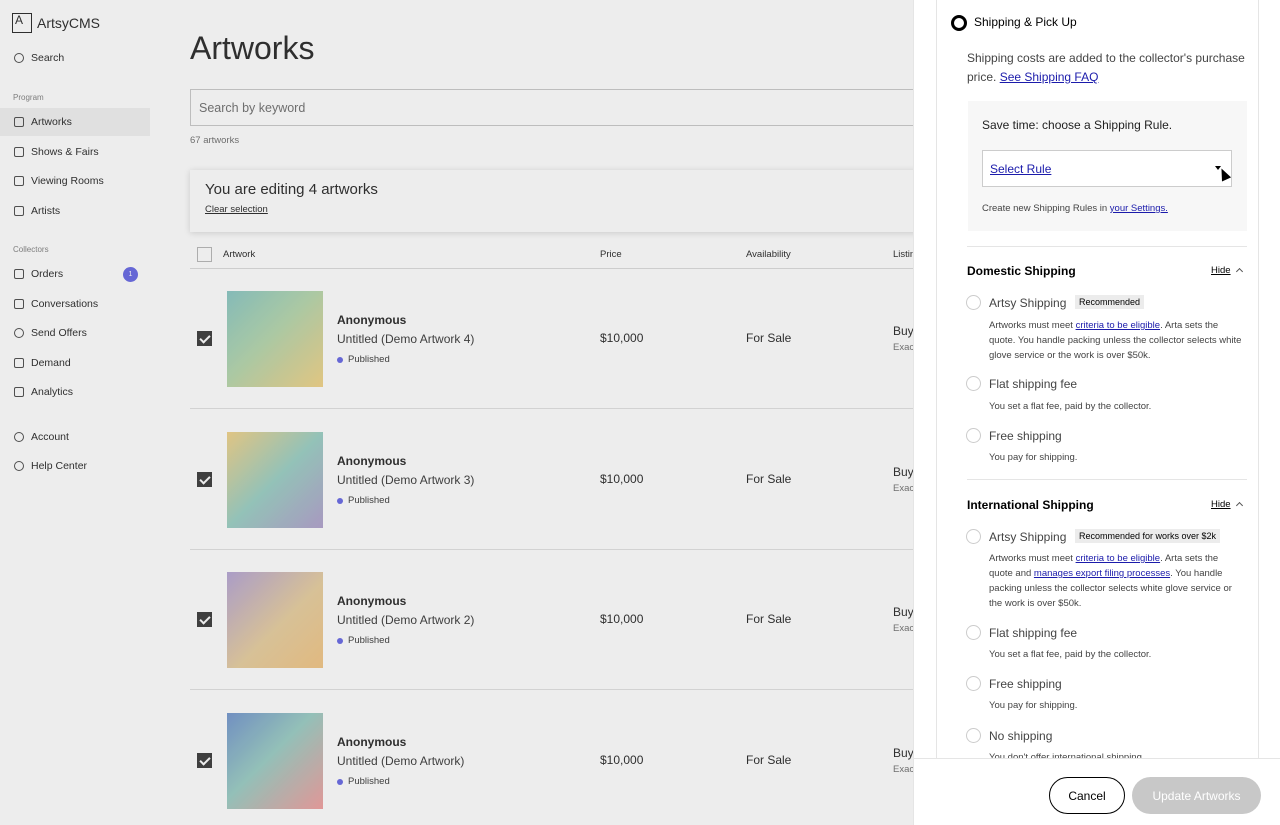 The image size is (1280, 825). What do you see at coordinates (768, 254) in the screenshot?
I see `column-availability: Availability` at bounding box center [768, 254].